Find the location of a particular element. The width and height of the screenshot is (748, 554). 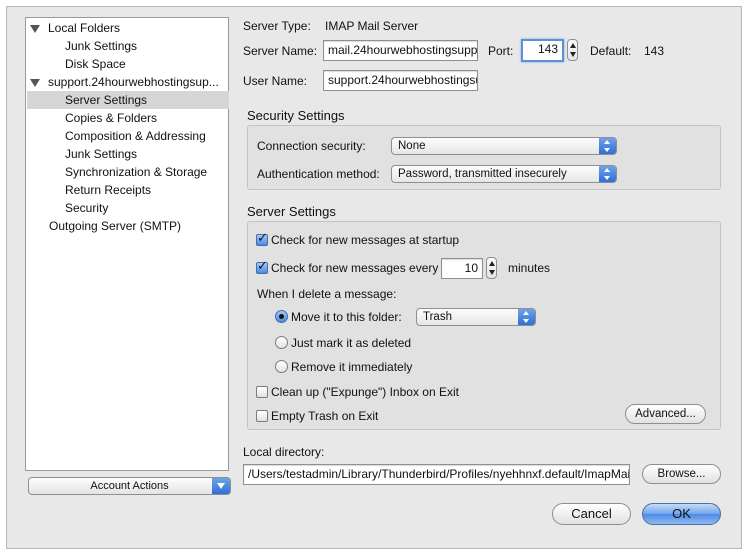

tree-item-junk-settings: Junk Settings is located at coordinates (101, 154).